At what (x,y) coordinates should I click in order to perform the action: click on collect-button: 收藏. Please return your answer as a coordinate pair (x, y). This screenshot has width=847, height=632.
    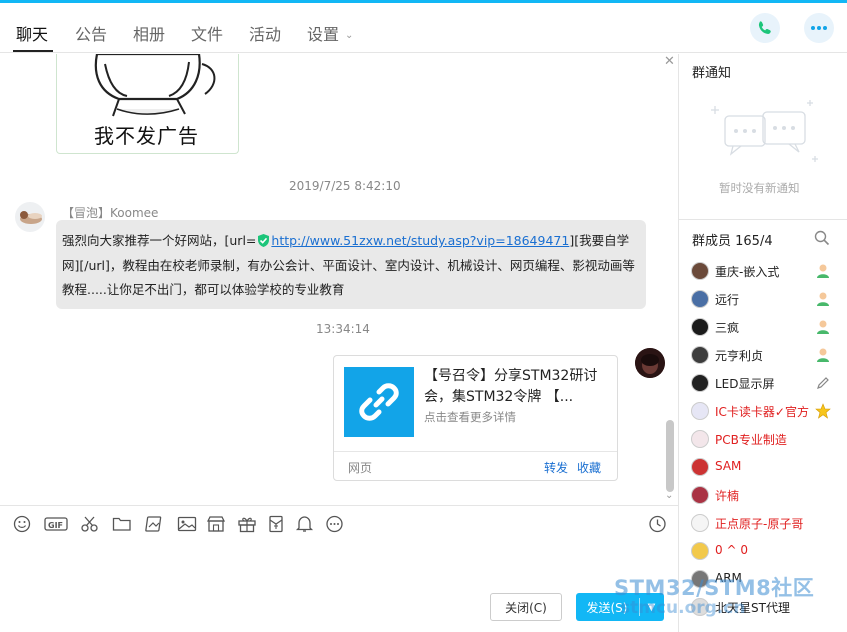
    Looking at the image, I should click on (589, 467).